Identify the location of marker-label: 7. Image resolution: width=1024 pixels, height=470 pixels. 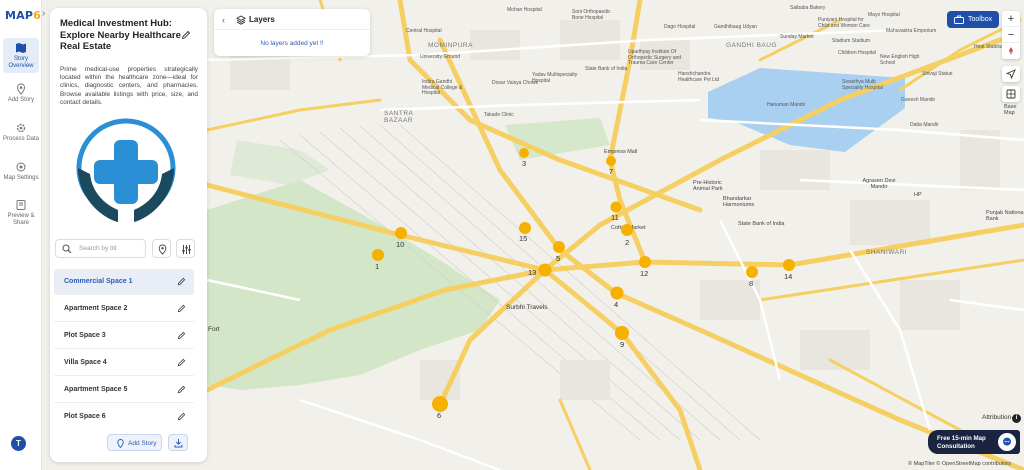
(611, 171).